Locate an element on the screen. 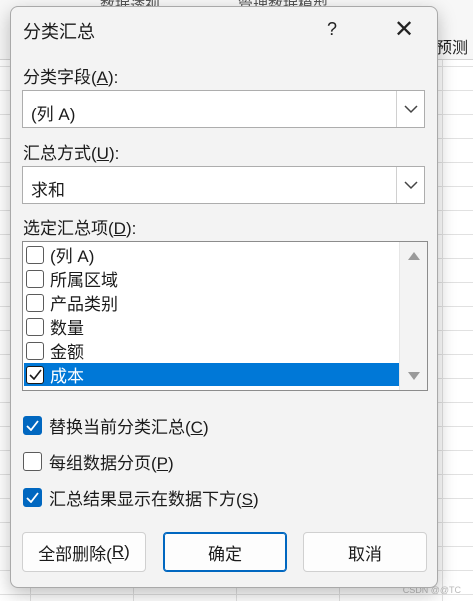 The width and height of the screenshot is (473, 601). group-field-label: 分类字段(A): is located at coordinates (71, 77).